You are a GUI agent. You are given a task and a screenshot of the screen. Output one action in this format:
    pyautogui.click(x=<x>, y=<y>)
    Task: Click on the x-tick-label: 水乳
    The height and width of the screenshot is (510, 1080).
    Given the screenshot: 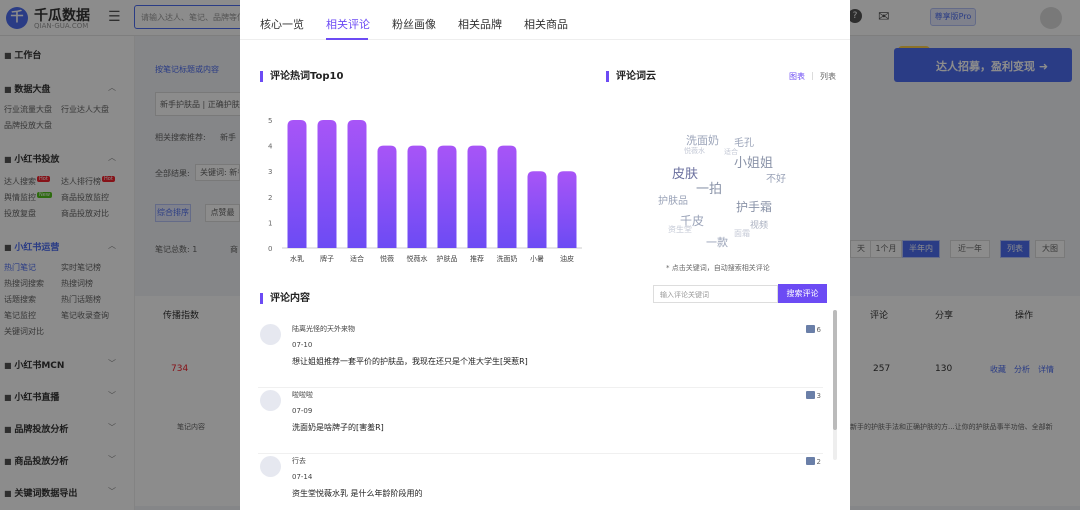 What is the action you would take?
    pyautogui.click(x=297, y=258)
    